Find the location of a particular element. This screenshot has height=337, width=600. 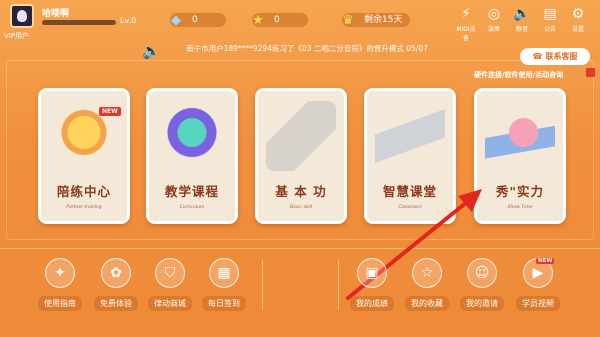

performance-icon: ◎ is located at coordinates (494, 14).